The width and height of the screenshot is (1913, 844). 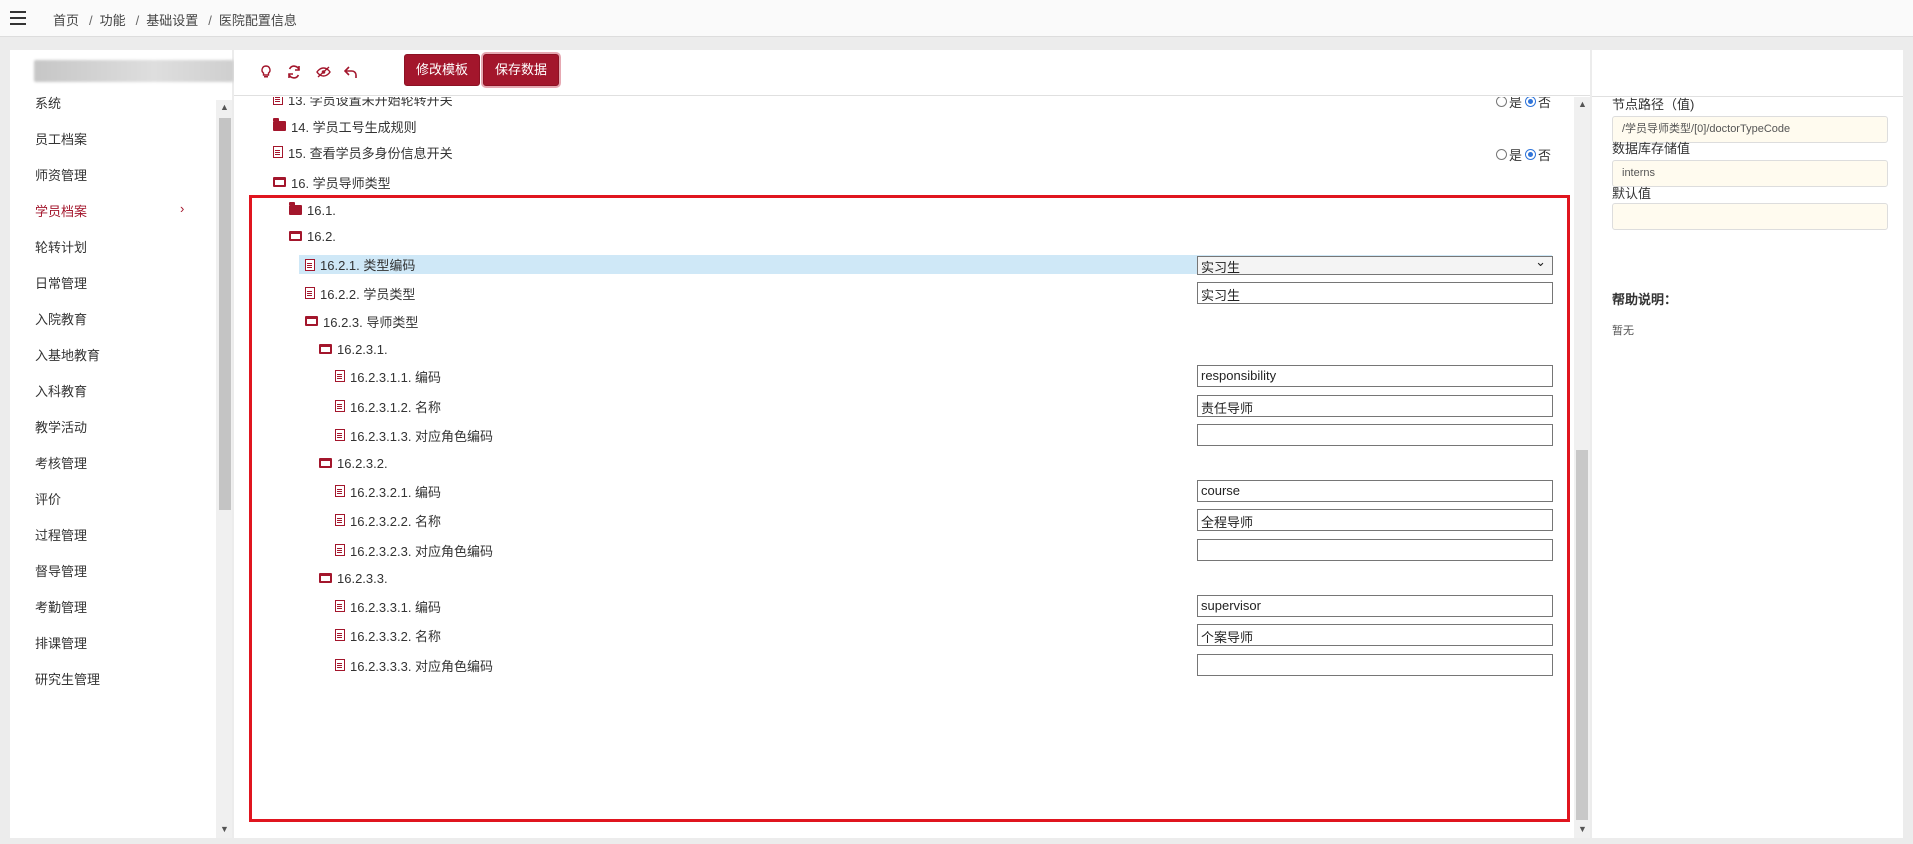 I want to click on sidebar-item: 入院教育, so click(x=61, y=318).